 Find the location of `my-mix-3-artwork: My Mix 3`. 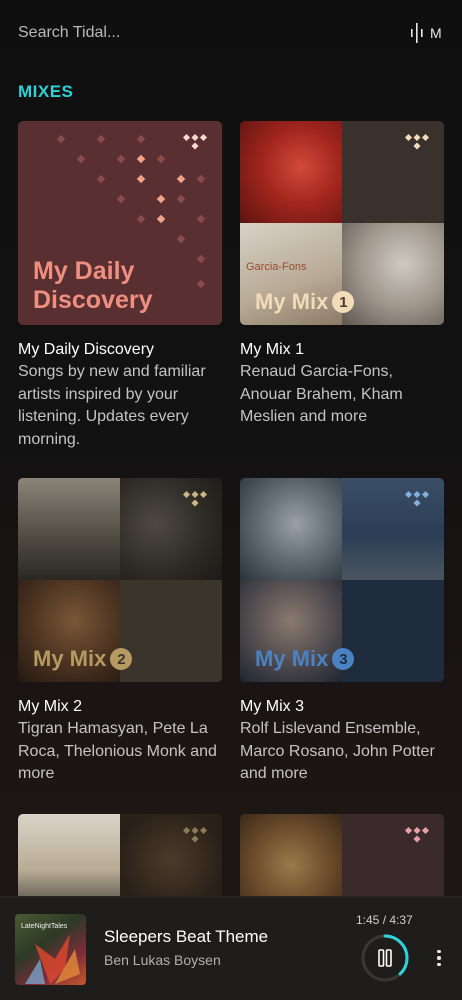

my-mix-3-artwork: My Mix 3 is located at coordinates (342, 580).